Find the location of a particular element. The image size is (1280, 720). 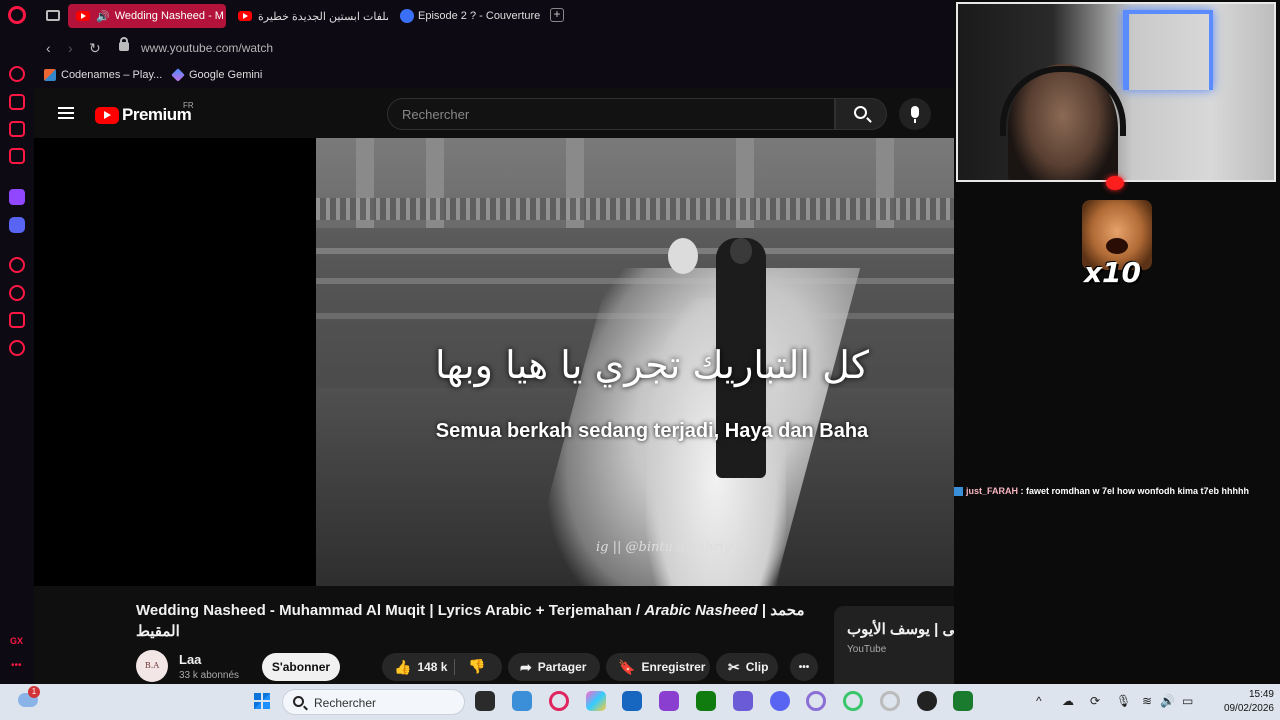

clip-label: Clip is located at coordinates (757, 667).